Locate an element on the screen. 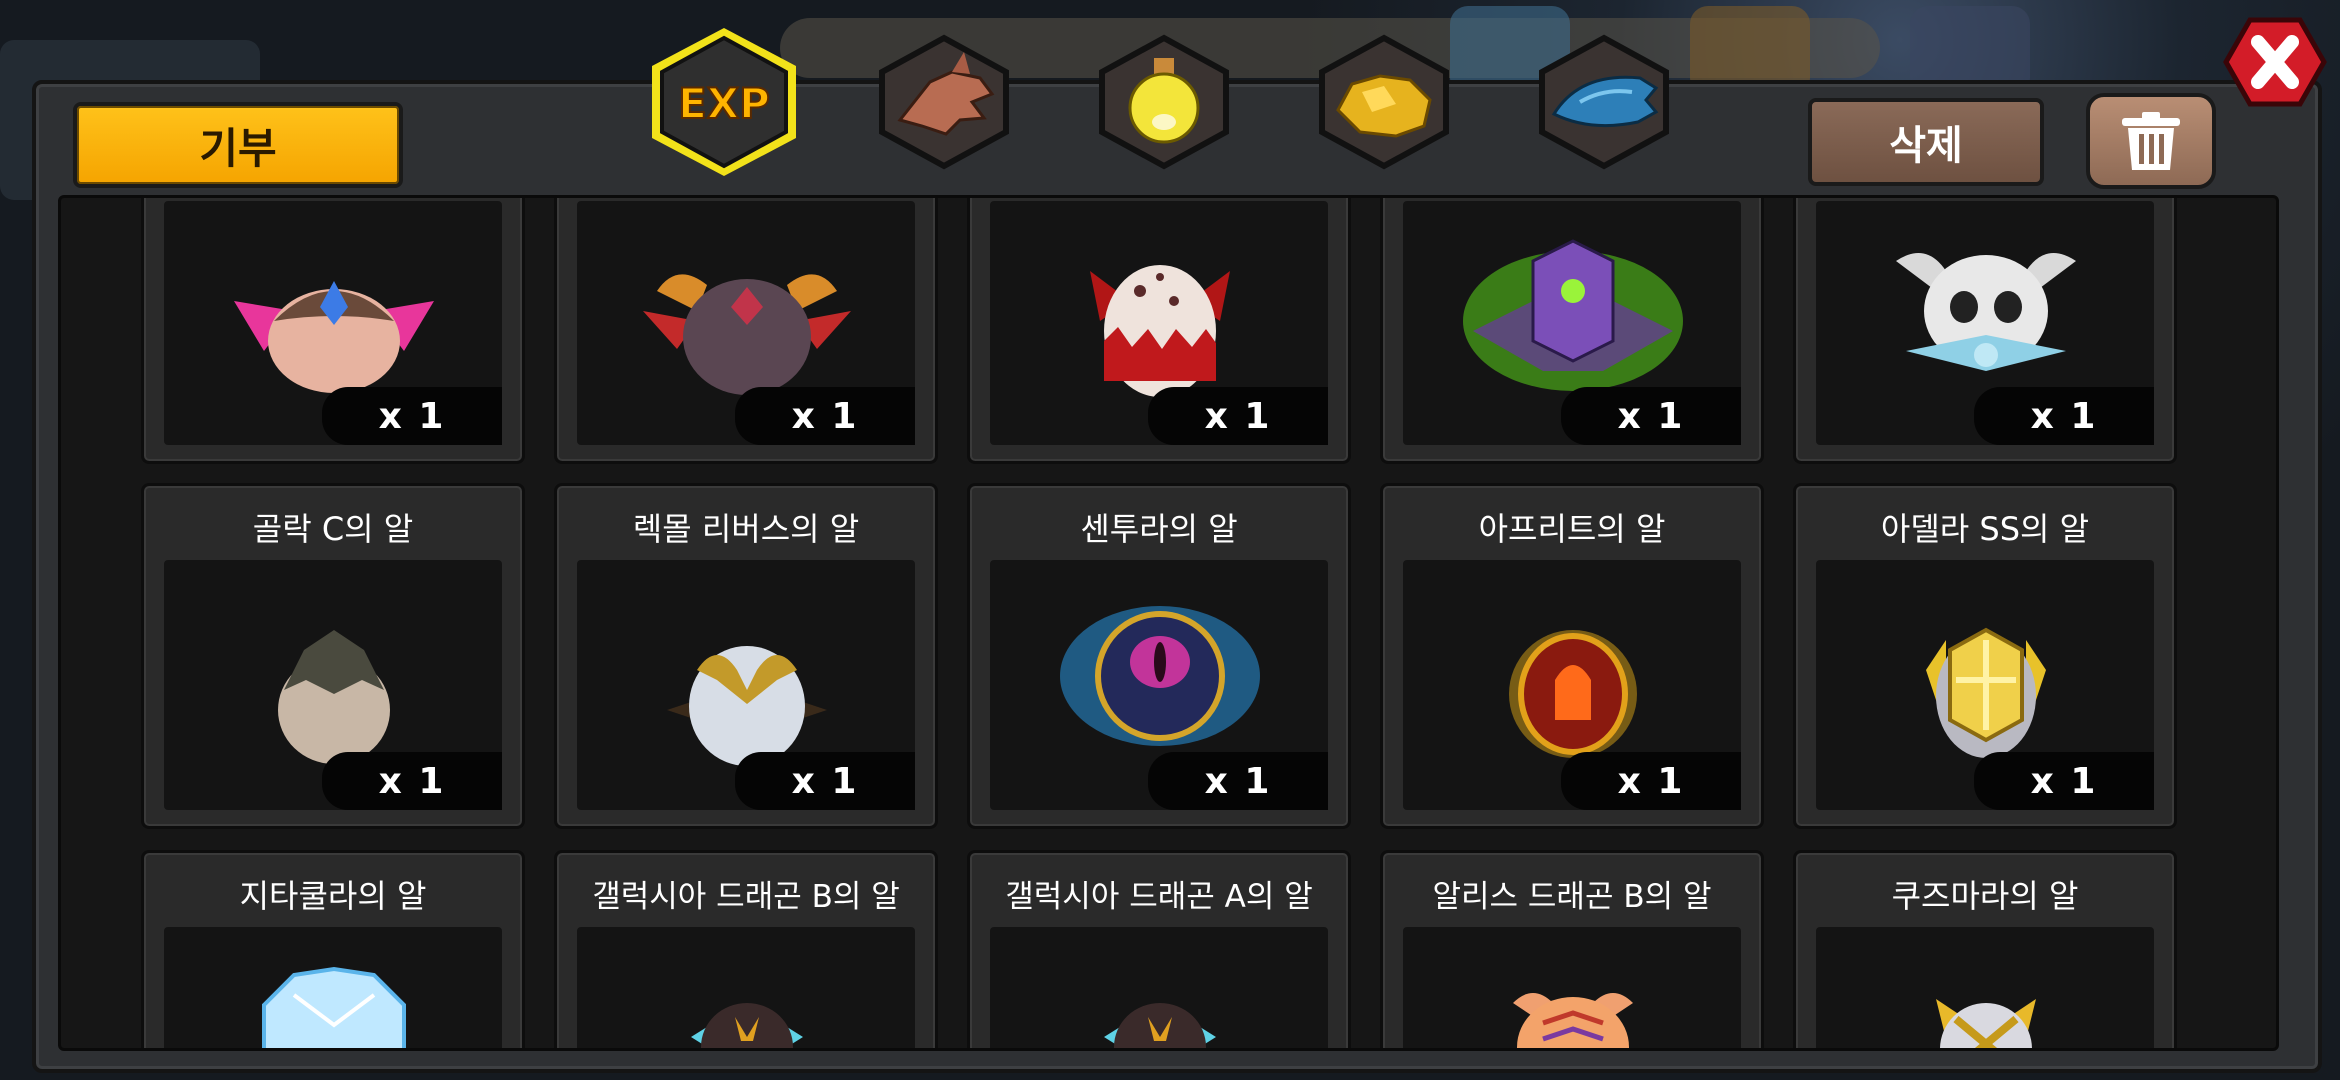 The width and height of the screenshot is (2340, 1080). tab-dragon-scale is located at coordinates (1604, 102).